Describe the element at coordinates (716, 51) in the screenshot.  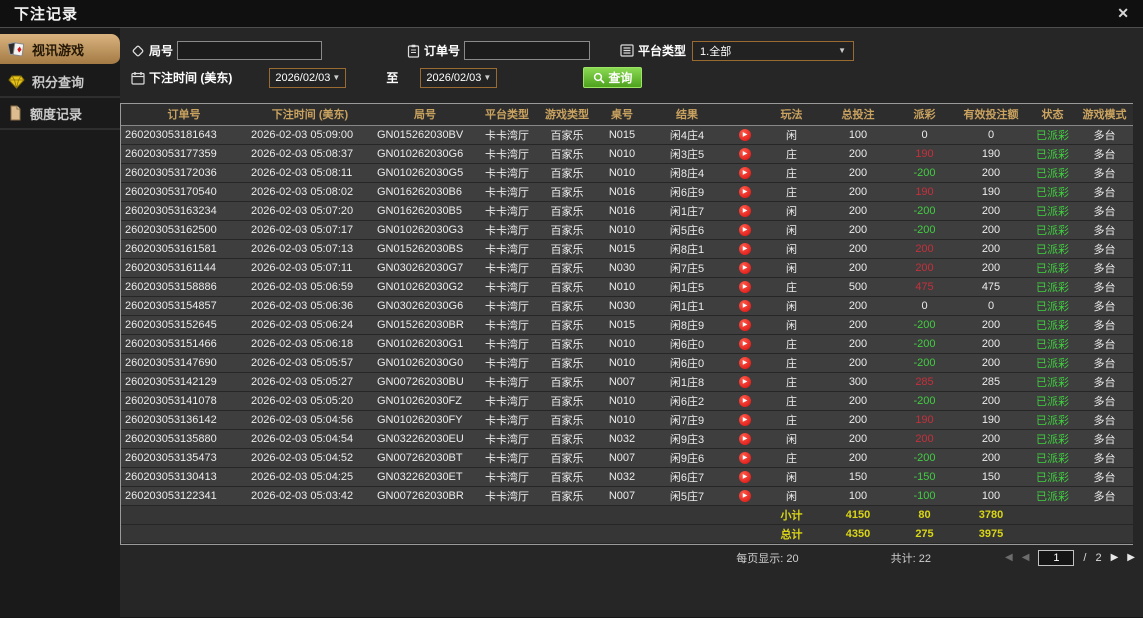
I see `platform-type-value: 1.全部` at that location.